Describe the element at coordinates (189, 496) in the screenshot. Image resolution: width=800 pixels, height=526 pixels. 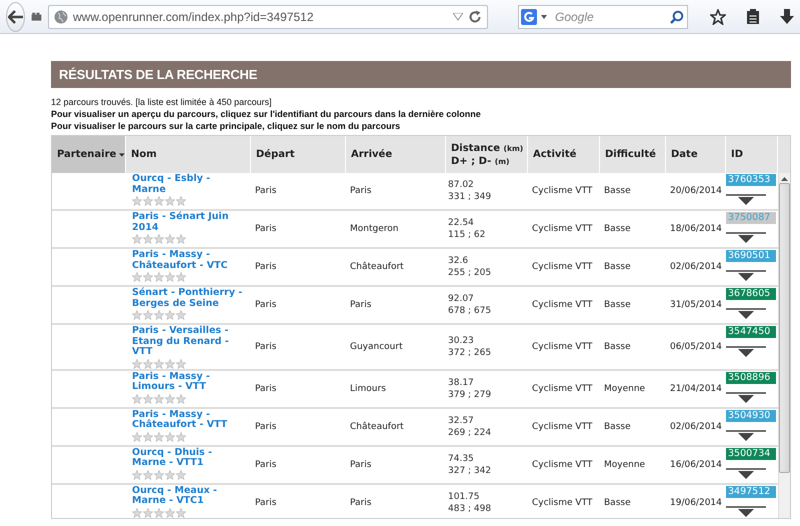
I see `route-name-link: Ourcq - Meaux - Marne - VTC1` at that location.